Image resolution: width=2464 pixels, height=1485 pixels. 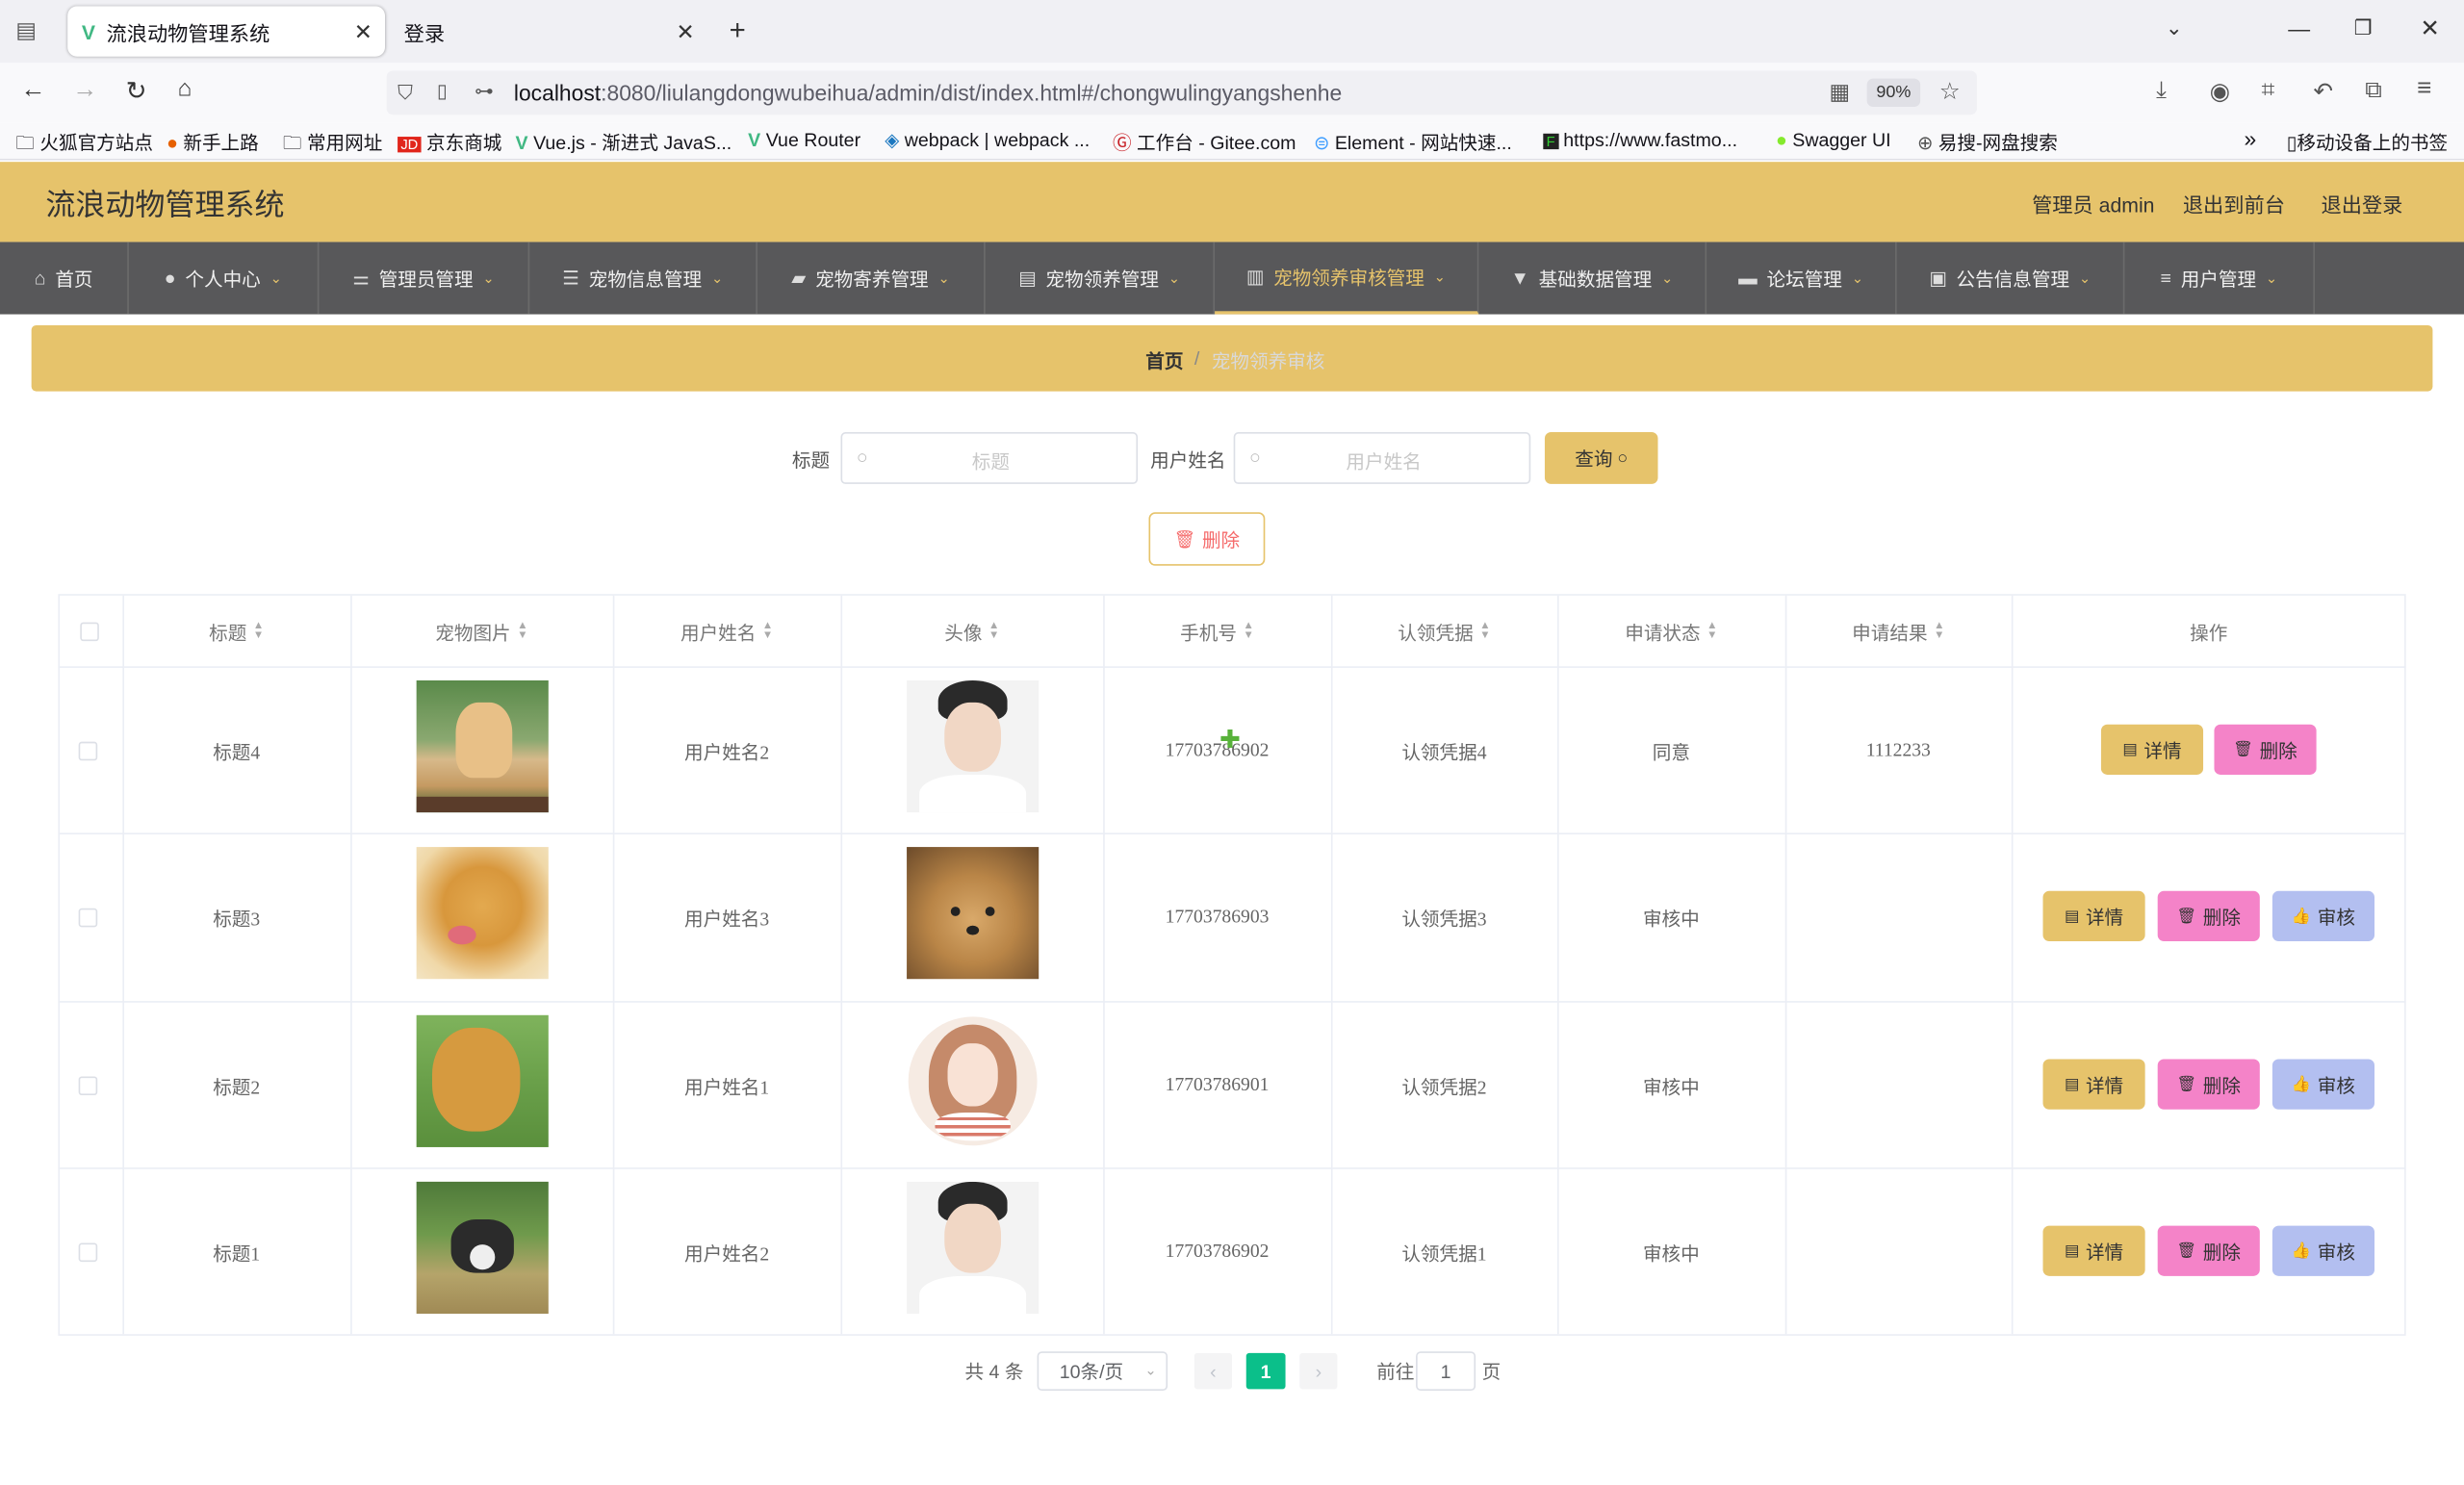 What do you see at coordinates (484, 91) in the screenshot?
I see `permissions-icon: ⊶` at bounding box center [484, 91].